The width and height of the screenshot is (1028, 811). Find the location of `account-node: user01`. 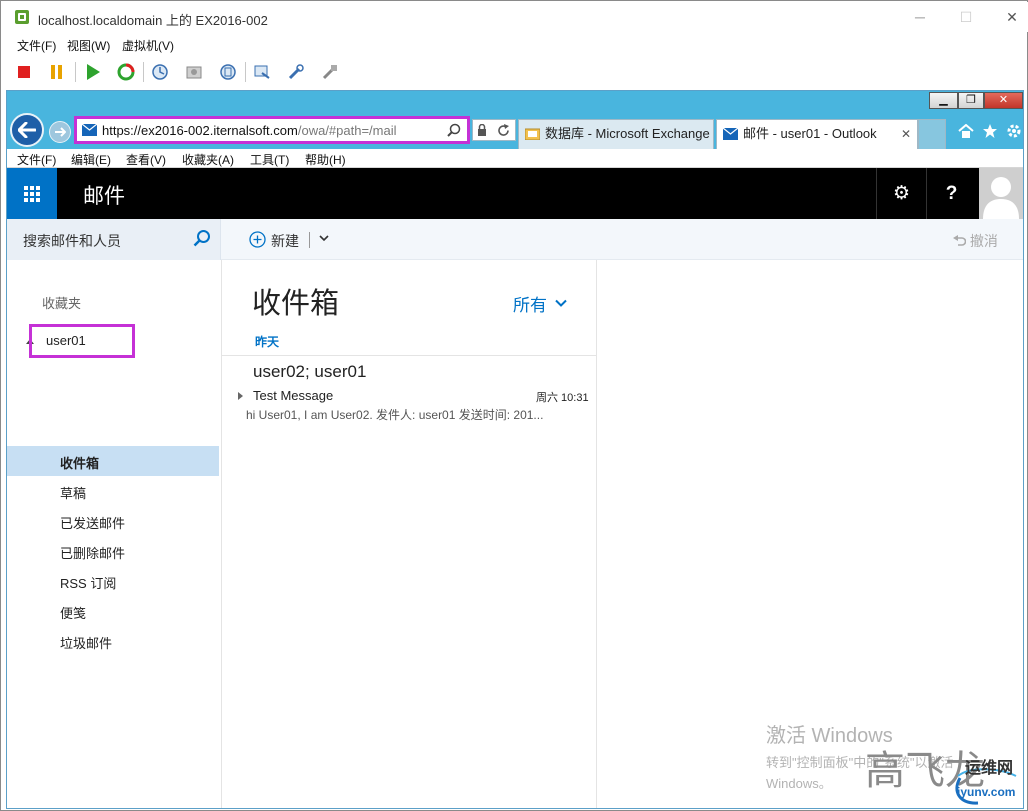

account-node: user01 is located at coordinates (82, 341).